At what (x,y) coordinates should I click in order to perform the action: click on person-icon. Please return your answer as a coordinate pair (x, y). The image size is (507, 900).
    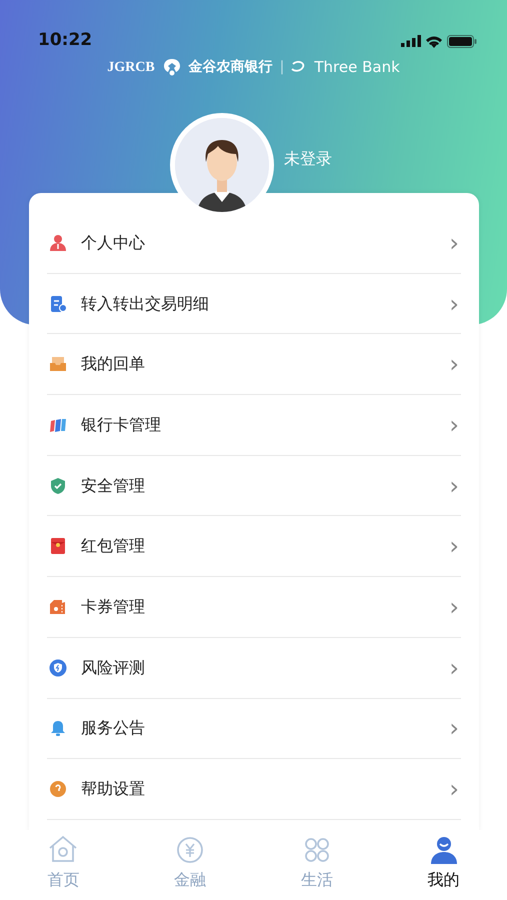
    Looking at the image, I should click on (58, 243).